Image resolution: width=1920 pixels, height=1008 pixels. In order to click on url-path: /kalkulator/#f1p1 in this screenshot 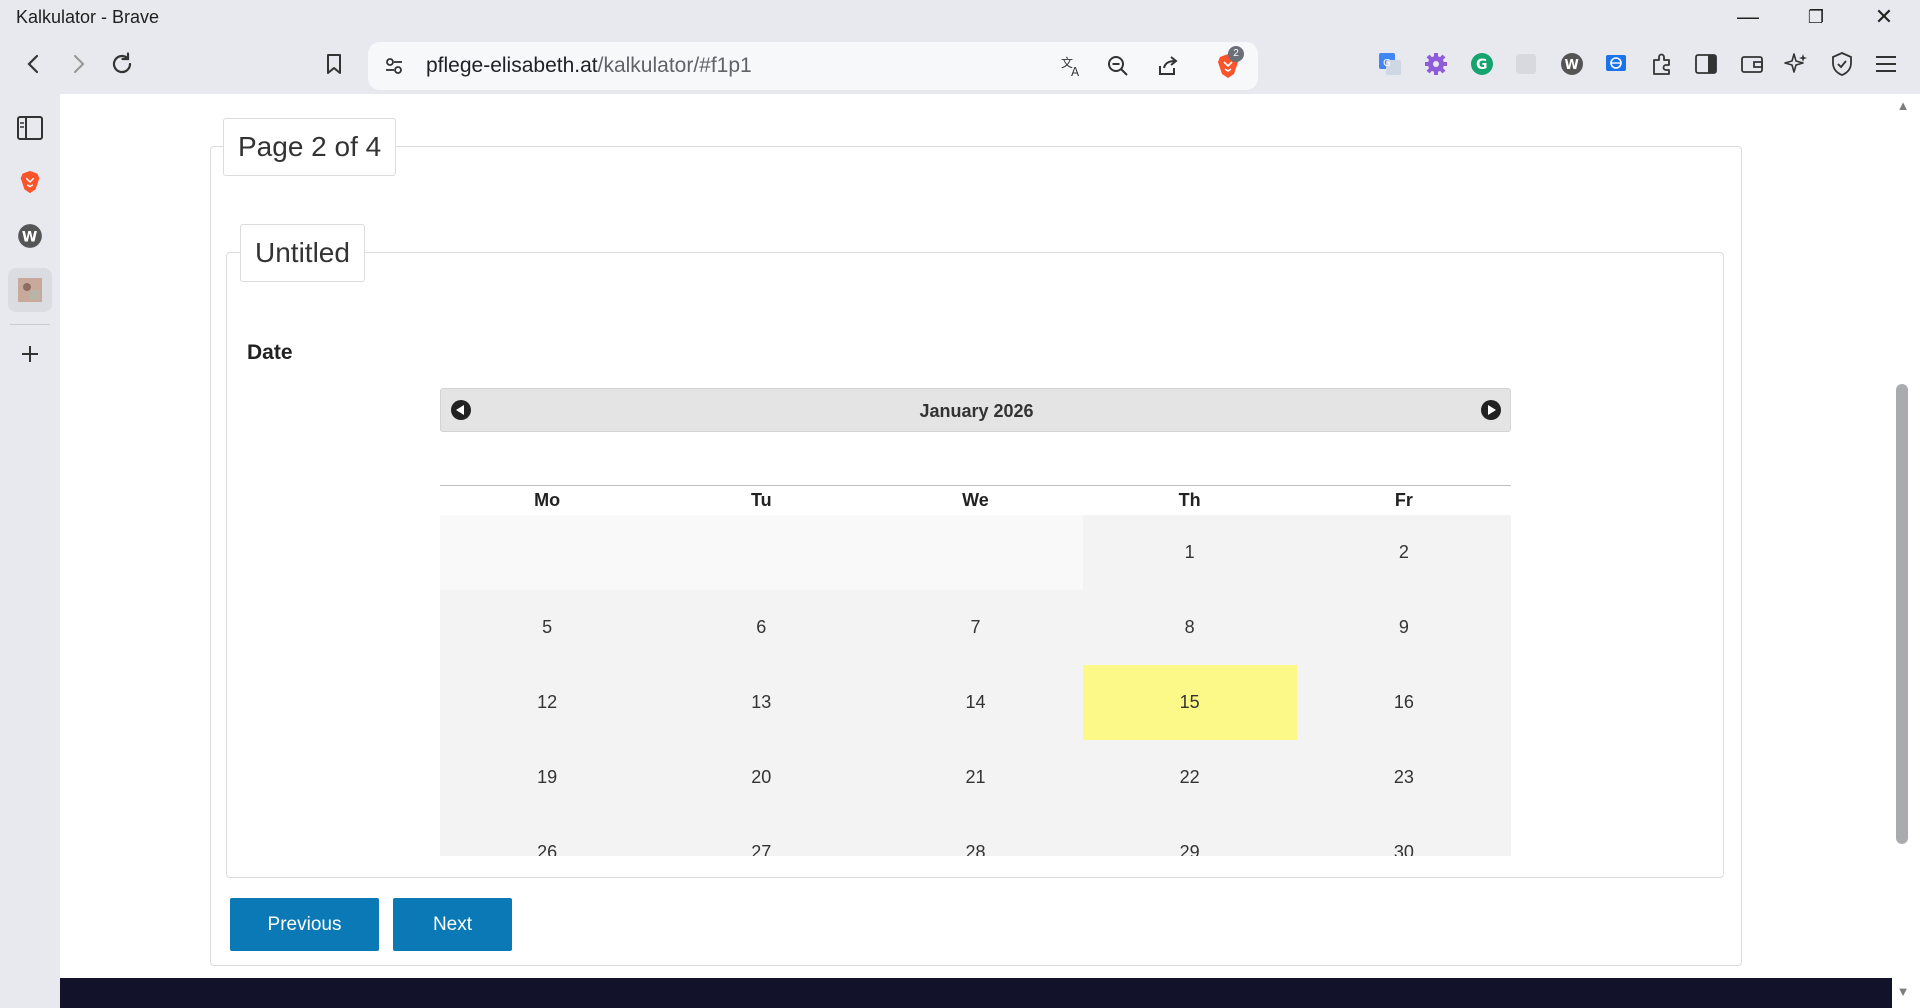, I will do `click(674, 65)`.